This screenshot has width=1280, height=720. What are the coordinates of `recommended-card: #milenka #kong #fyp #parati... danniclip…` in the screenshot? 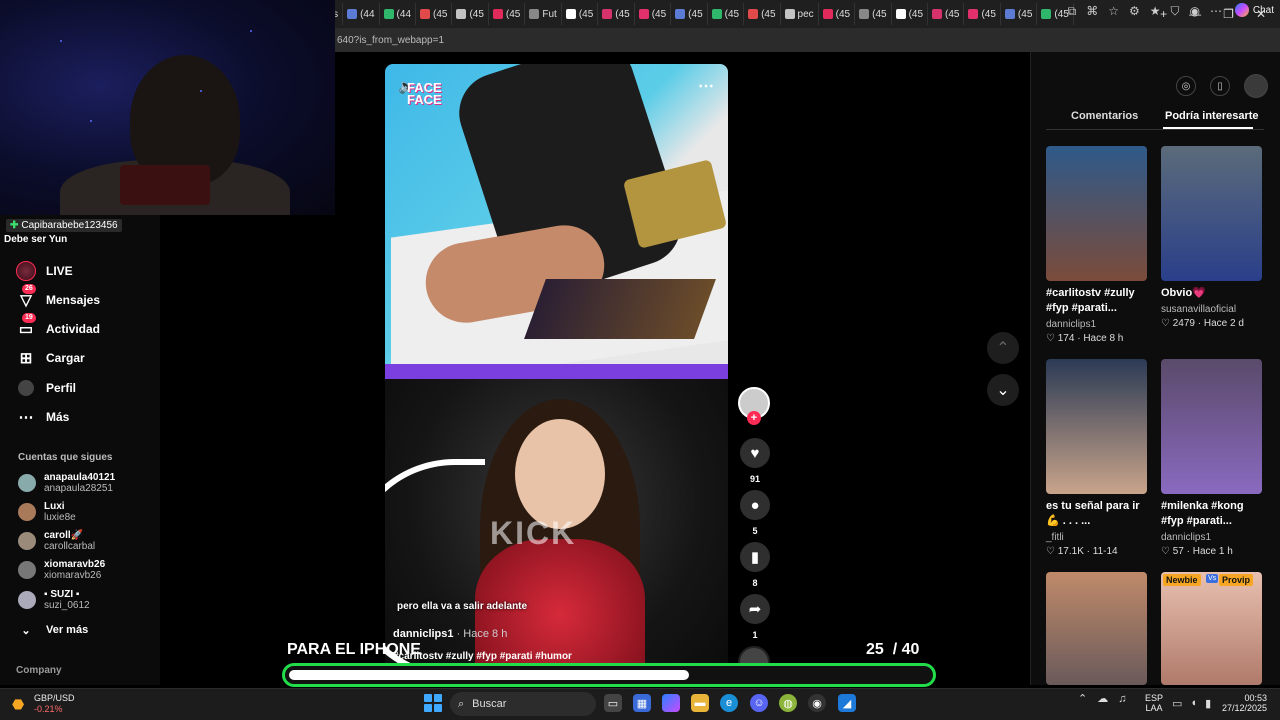 It's located at (1211, 458).